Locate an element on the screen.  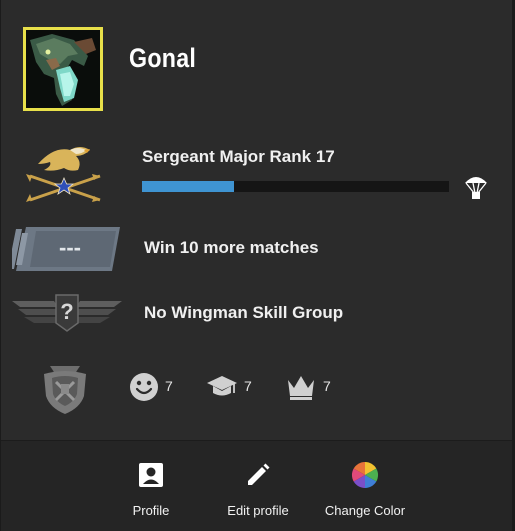
leader-count: 7 is located at coordinates (327, 386).